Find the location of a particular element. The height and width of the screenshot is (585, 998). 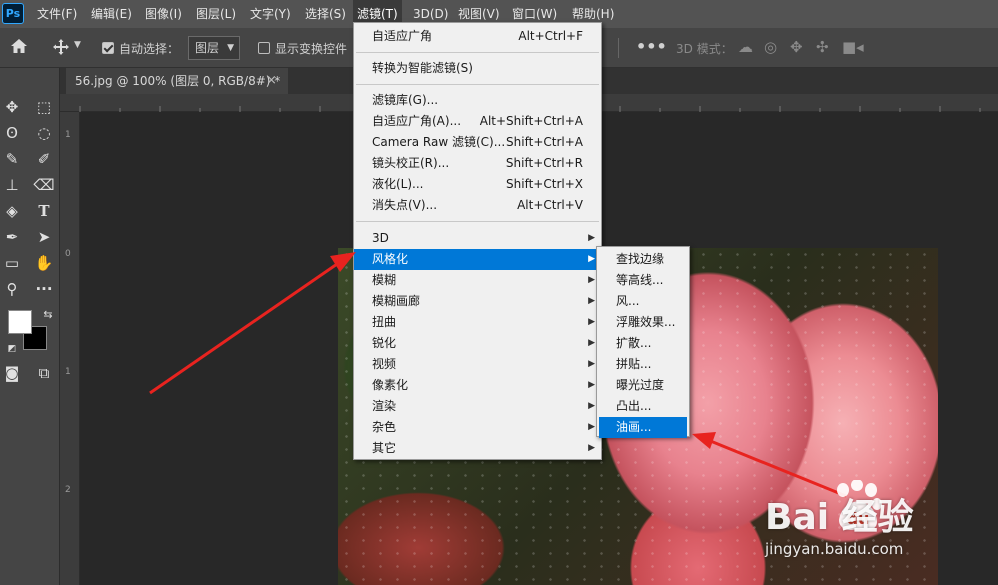

watermark-logo-text: Bai 经验 is located at coordinates (839, 517).